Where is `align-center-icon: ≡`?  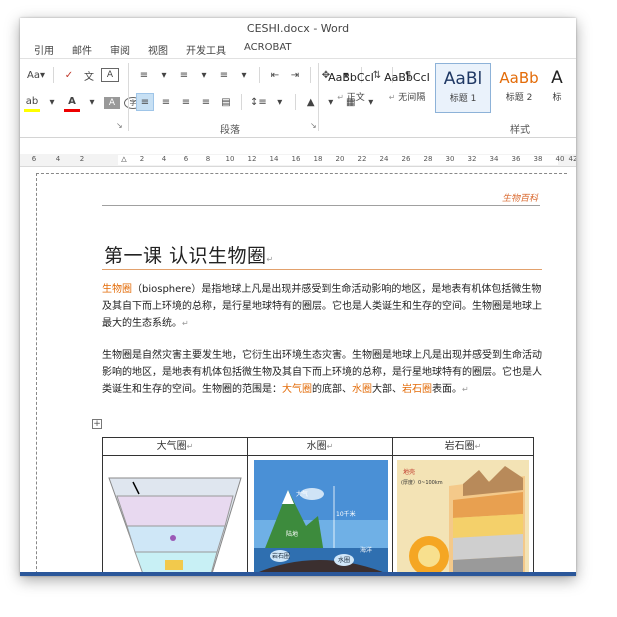 align-center-icon: ≡ is located at coordinates (166, 102).